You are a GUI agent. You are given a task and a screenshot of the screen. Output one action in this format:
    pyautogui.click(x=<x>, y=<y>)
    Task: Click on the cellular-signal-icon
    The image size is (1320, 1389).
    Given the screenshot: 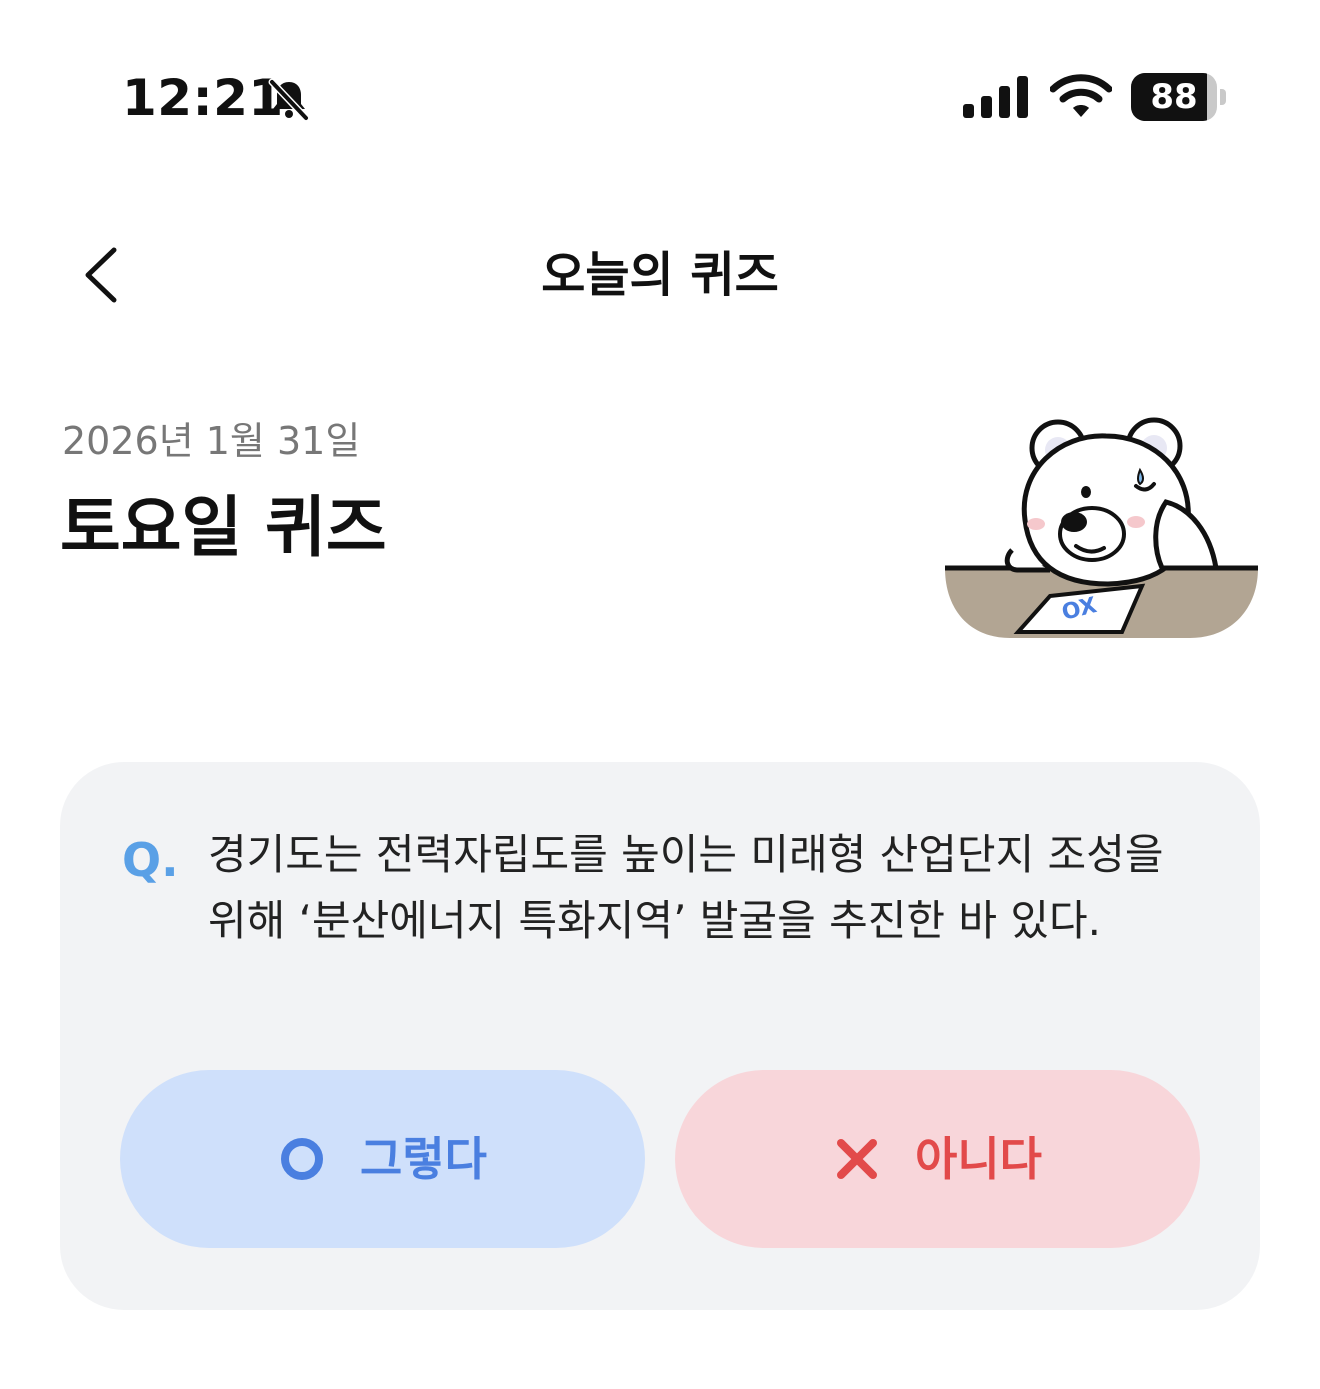 What is the action you would take?
    pyautogui.click(x=995, y=97)
    